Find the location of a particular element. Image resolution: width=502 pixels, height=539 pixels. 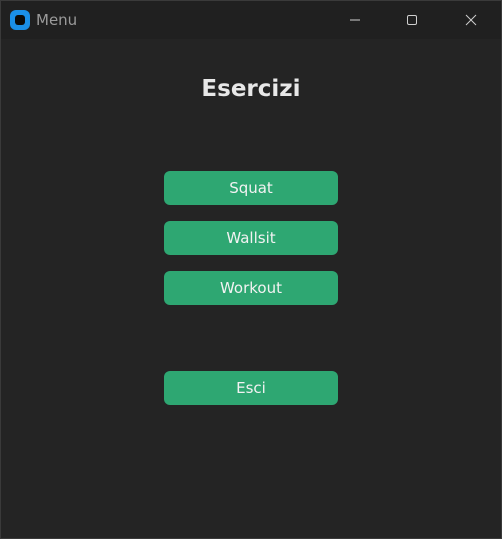

wallsit-button: Wallsit is located at coordinates (251, 238).